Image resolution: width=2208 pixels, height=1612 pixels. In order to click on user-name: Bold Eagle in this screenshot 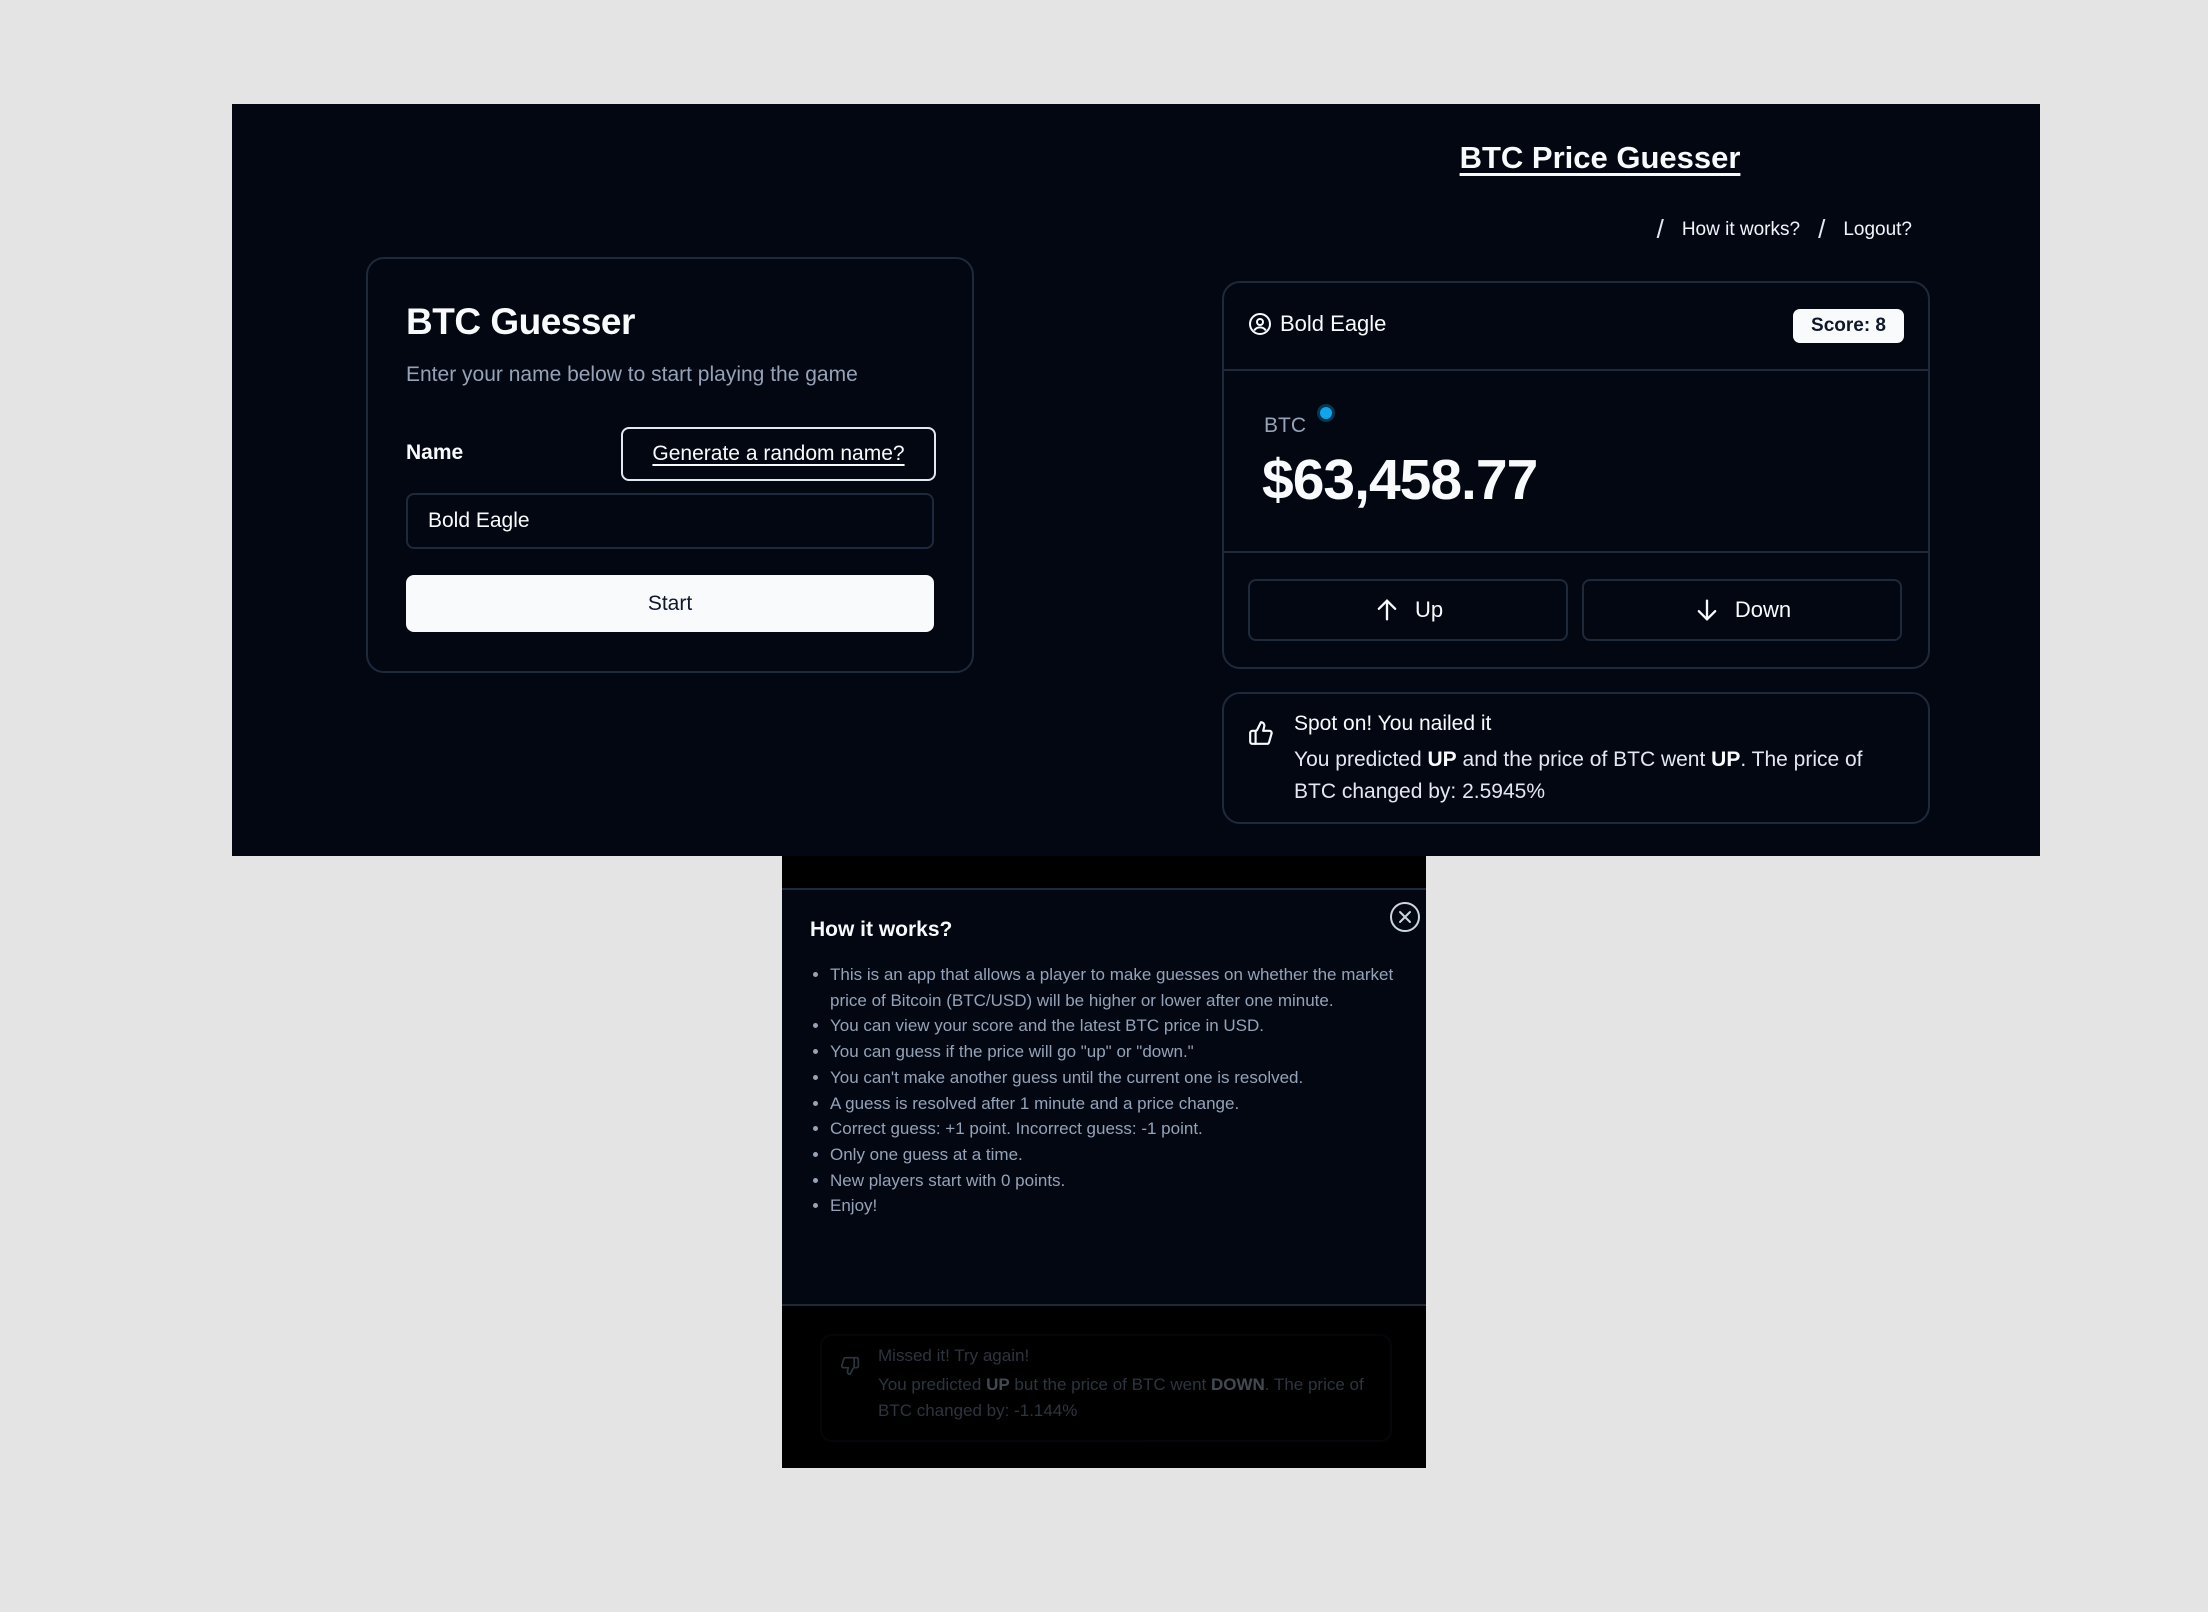, I will do `click(1333, 323)`.